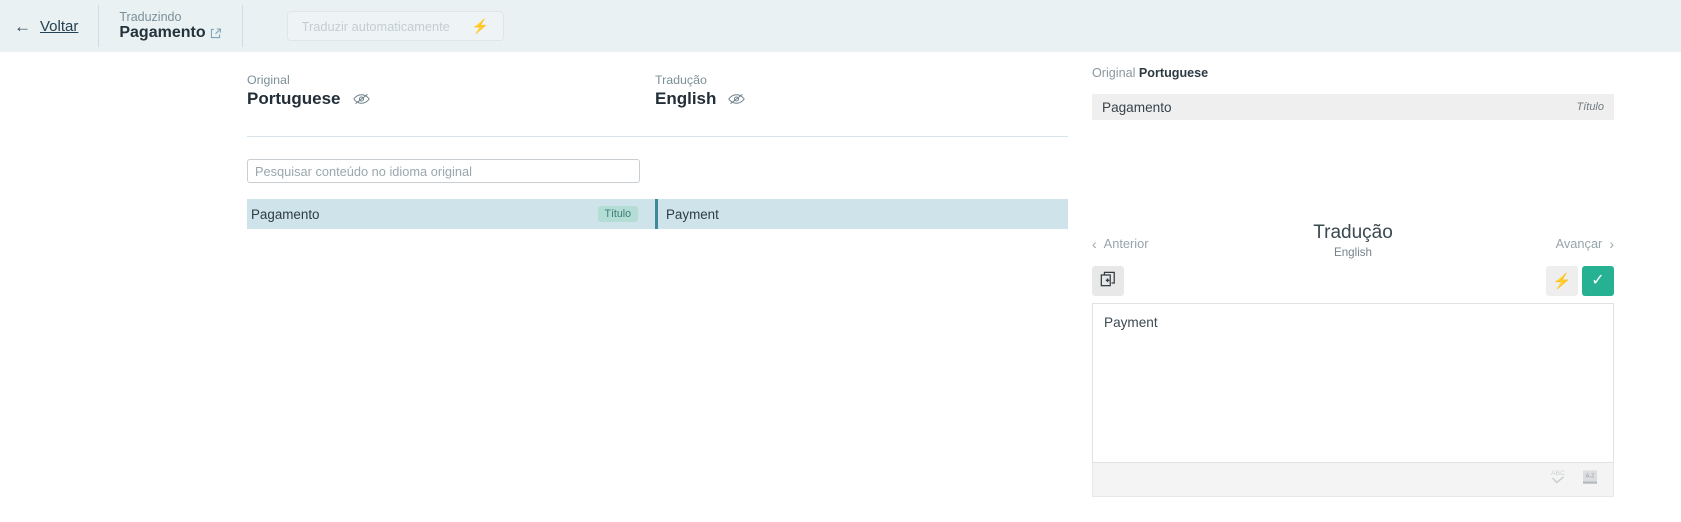  I want to click on check-icon: ✓, so click(1598, 280).